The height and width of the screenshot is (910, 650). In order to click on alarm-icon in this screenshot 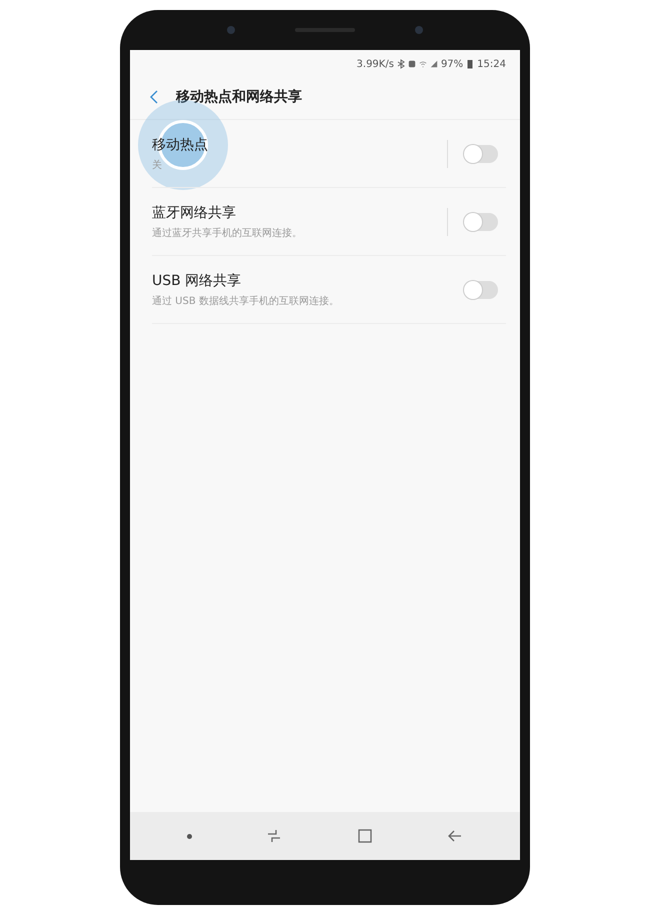, I will do `click(412, 64)`.